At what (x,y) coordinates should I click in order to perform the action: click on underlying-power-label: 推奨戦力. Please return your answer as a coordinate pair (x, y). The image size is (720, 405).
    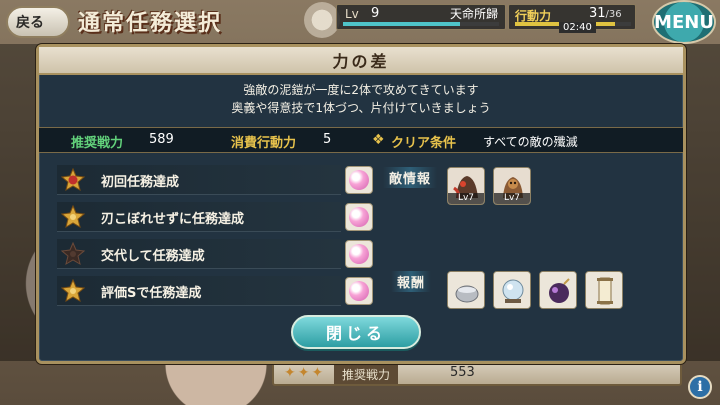
    Looking at the image, I should click on (366, 374).